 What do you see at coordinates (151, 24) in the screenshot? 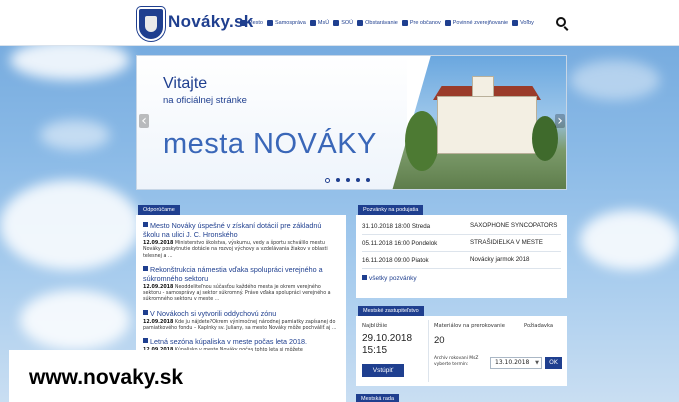
I see `city-crest-icon` at bounding box center [151, 24].